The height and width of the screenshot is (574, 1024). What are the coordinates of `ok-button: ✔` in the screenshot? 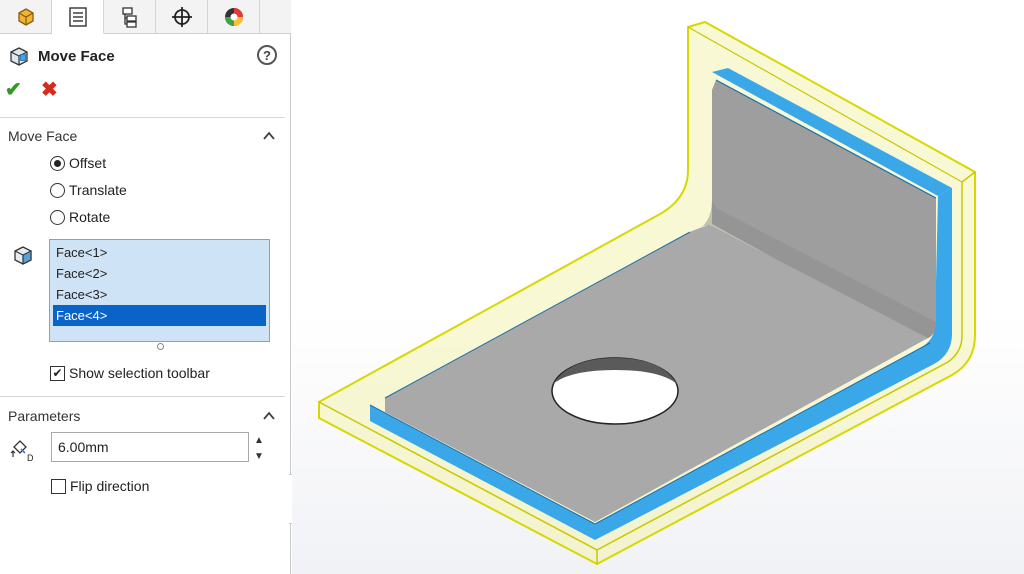 It's located at (16, 90).